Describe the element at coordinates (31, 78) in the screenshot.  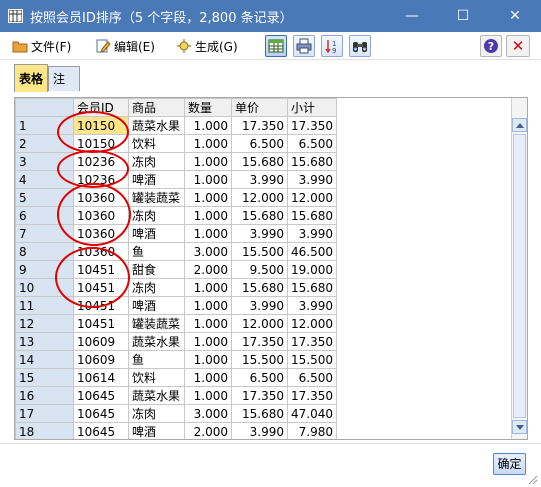
I see `tab-table: 表格` at that location.